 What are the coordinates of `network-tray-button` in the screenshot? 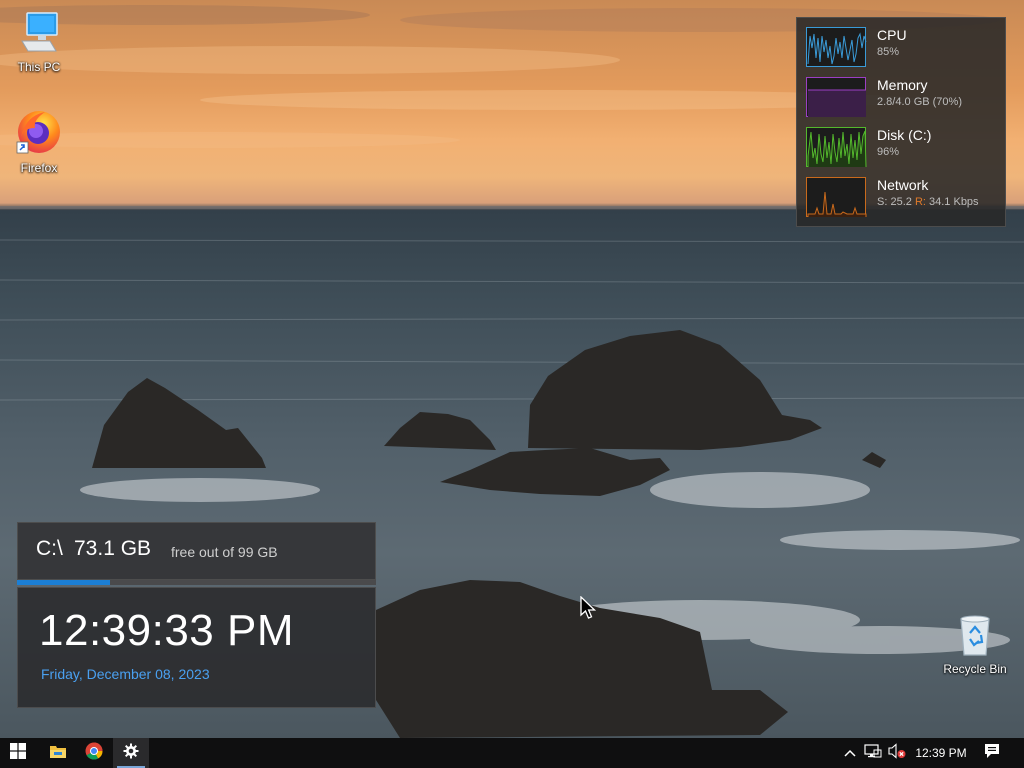 It's located at (873, 753).